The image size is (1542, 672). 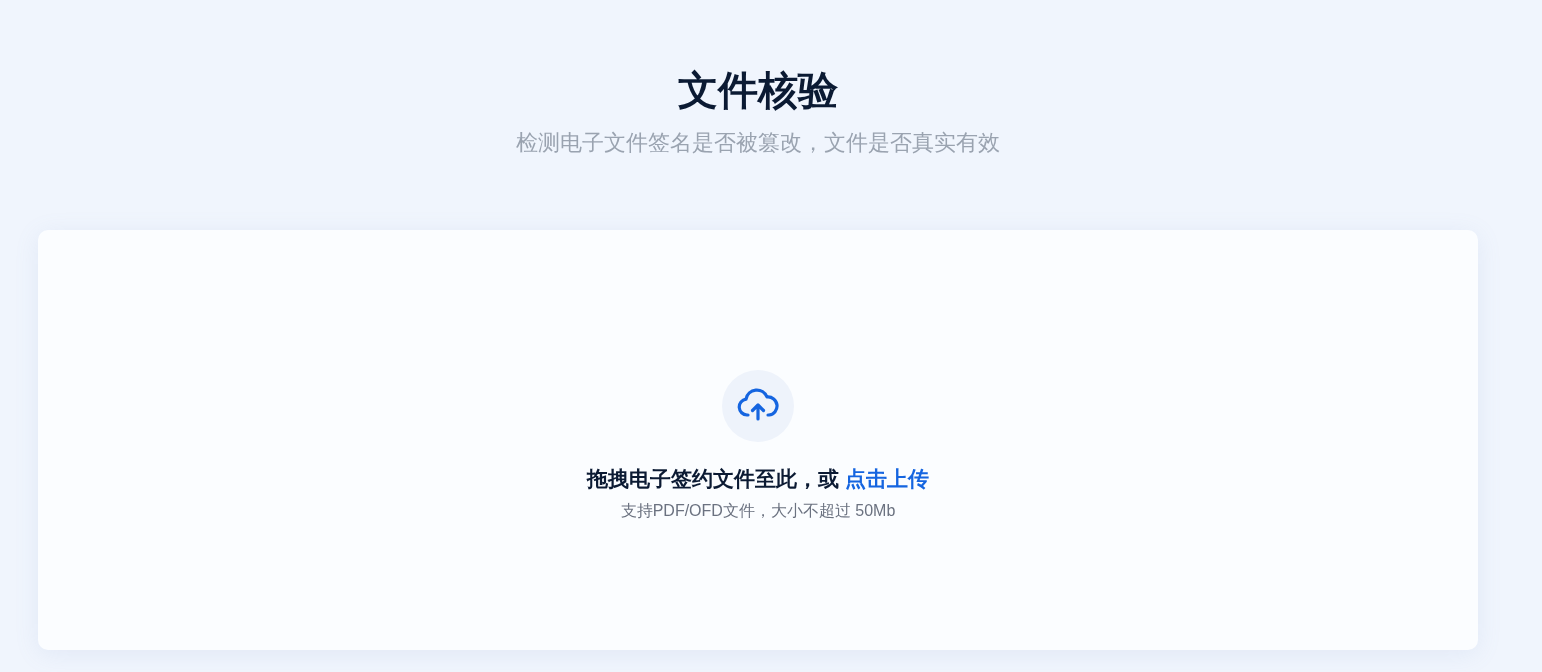 I want to click on file-hint: 支持PDF/OFD文件，大小不超过 50Mb, so click(x=758, y=511).